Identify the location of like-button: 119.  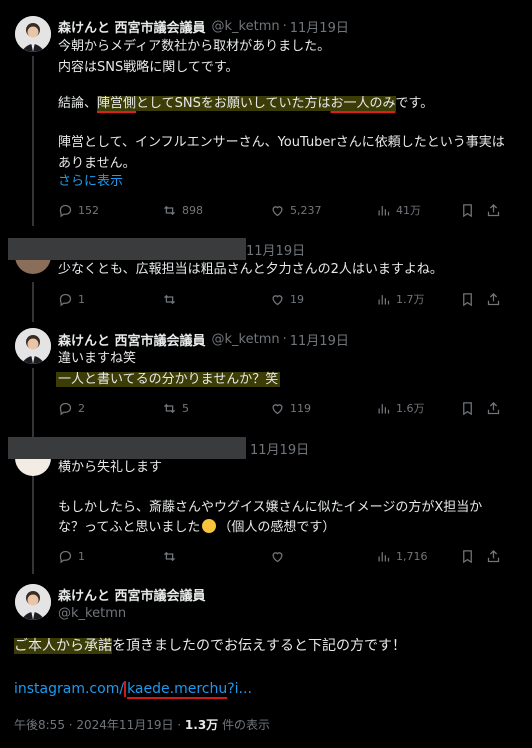
(290, 408).